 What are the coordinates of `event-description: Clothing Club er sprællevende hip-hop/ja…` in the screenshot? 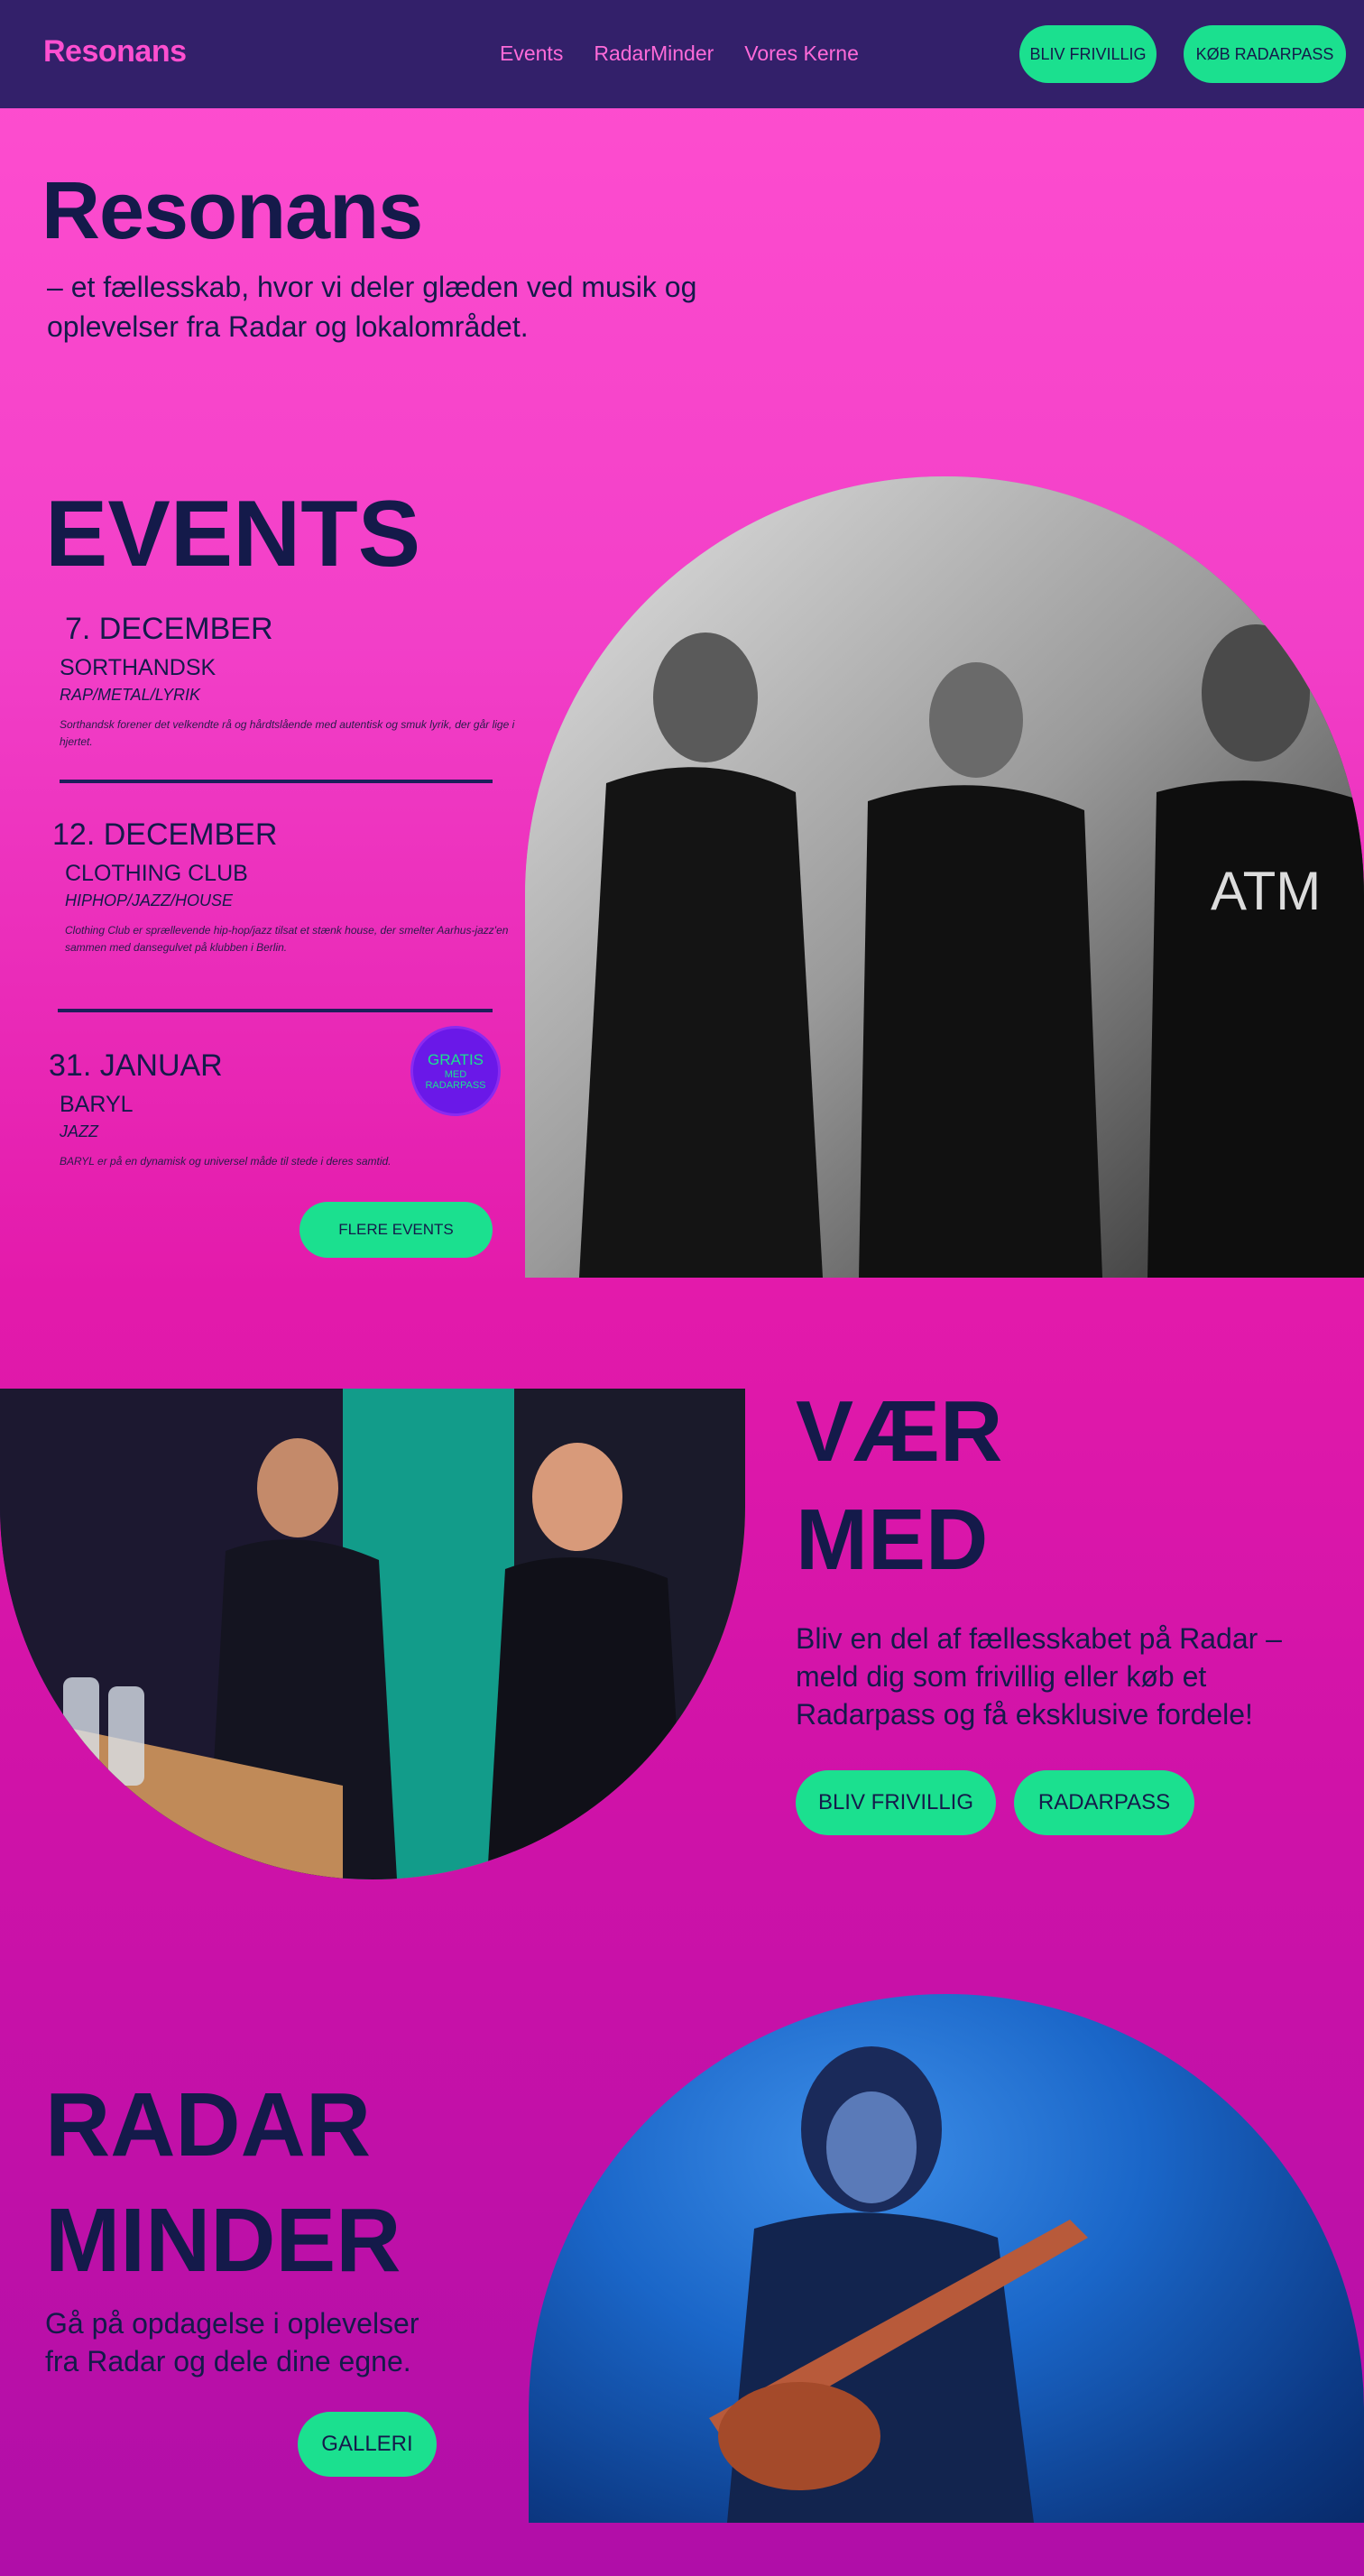 It's located at (287, 939).